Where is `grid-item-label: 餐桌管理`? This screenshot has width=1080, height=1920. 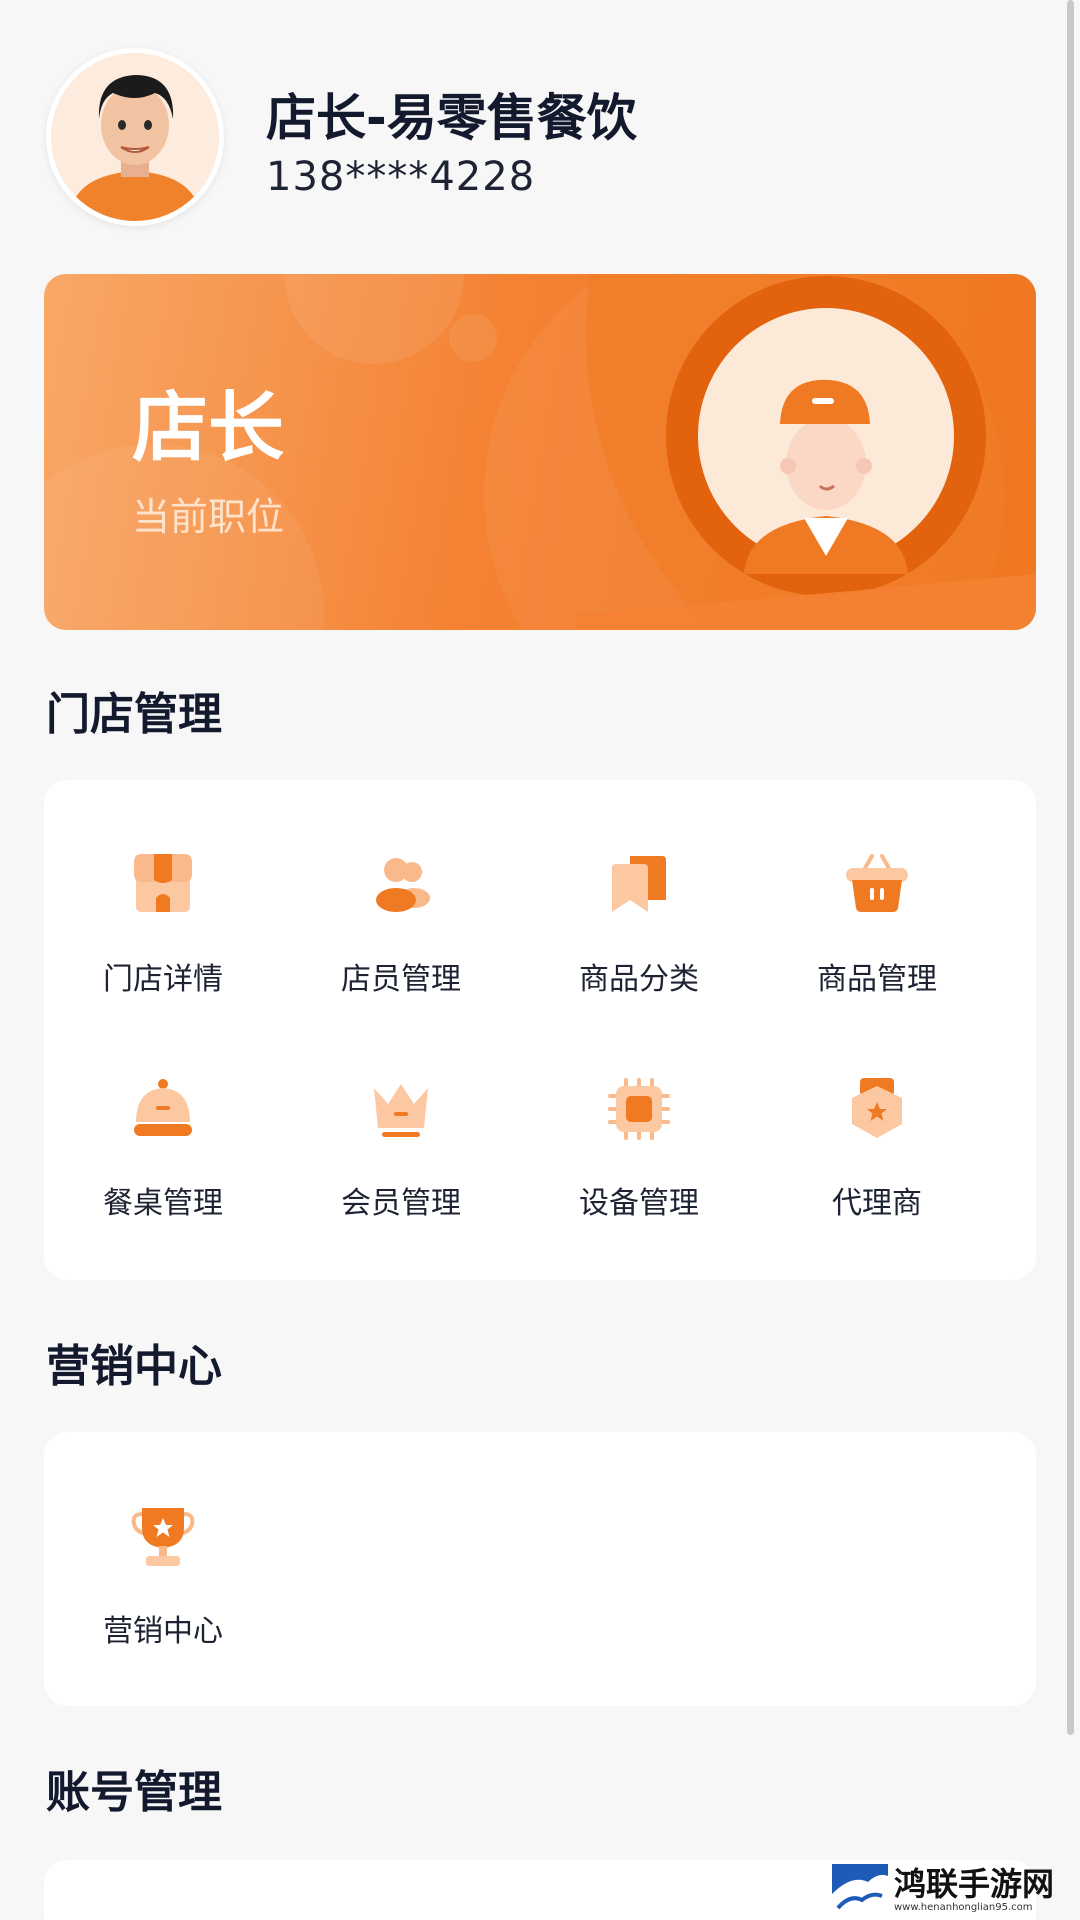
grid-item-label: 餐桌管理 is located at coordinates (163, 1203).